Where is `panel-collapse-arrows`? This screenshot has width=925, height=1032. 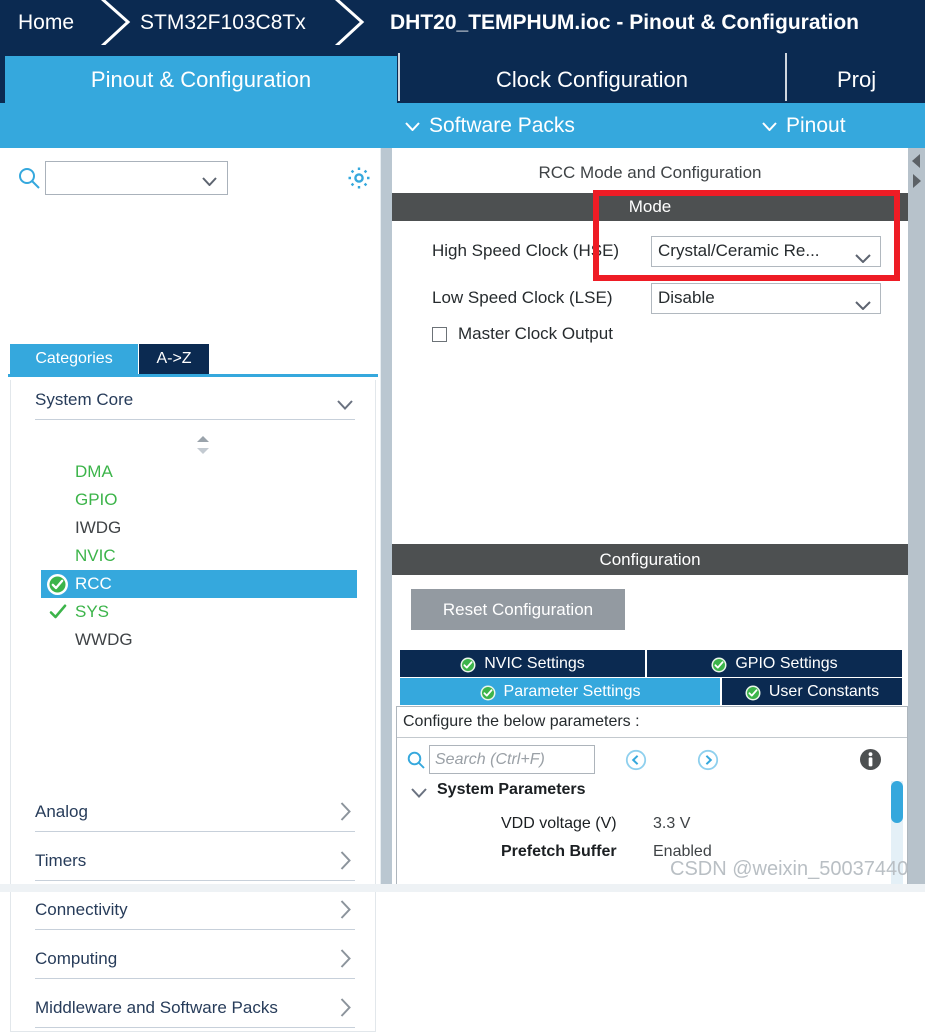 panel-collapse-arrows is located at coordinates (916, 175).